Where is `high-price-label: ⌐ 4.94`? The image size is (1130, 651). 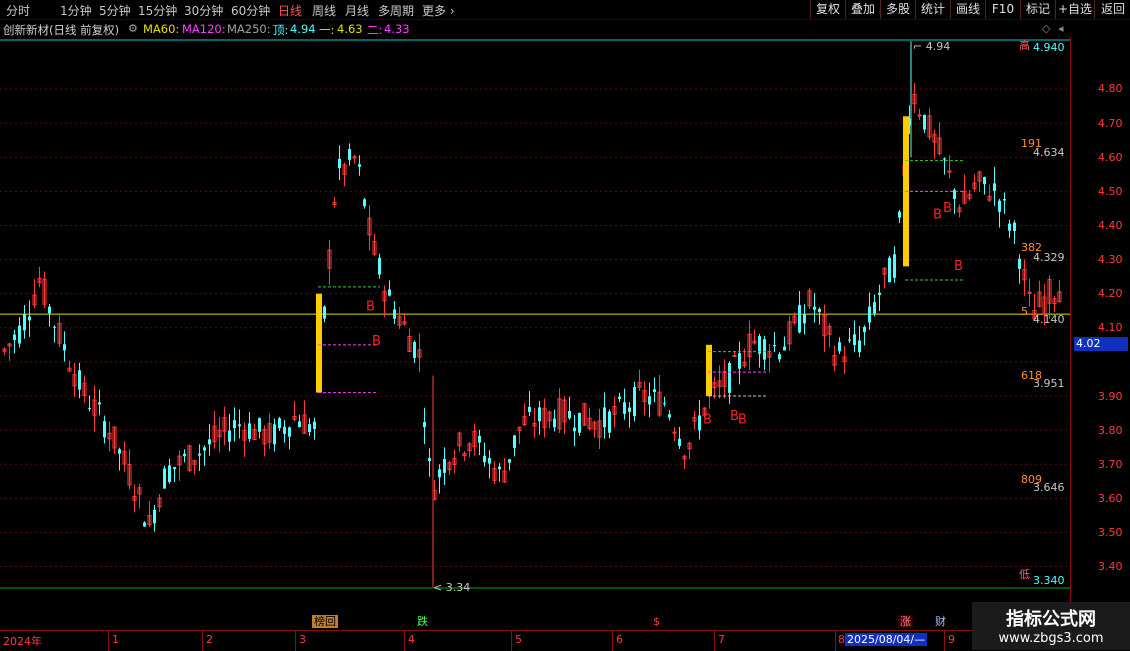 high-price-label: ⌐ 4.94 is located at coordinates (931, 46).